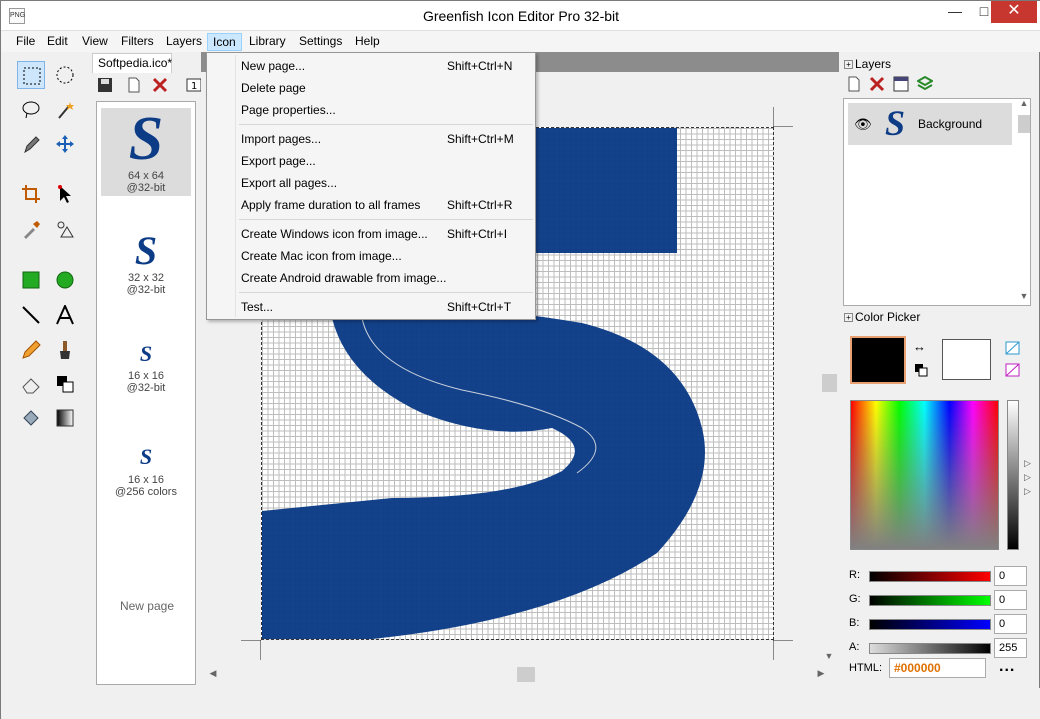  I want to click on alpha-channel-row: A: 255, so click(942, 648).